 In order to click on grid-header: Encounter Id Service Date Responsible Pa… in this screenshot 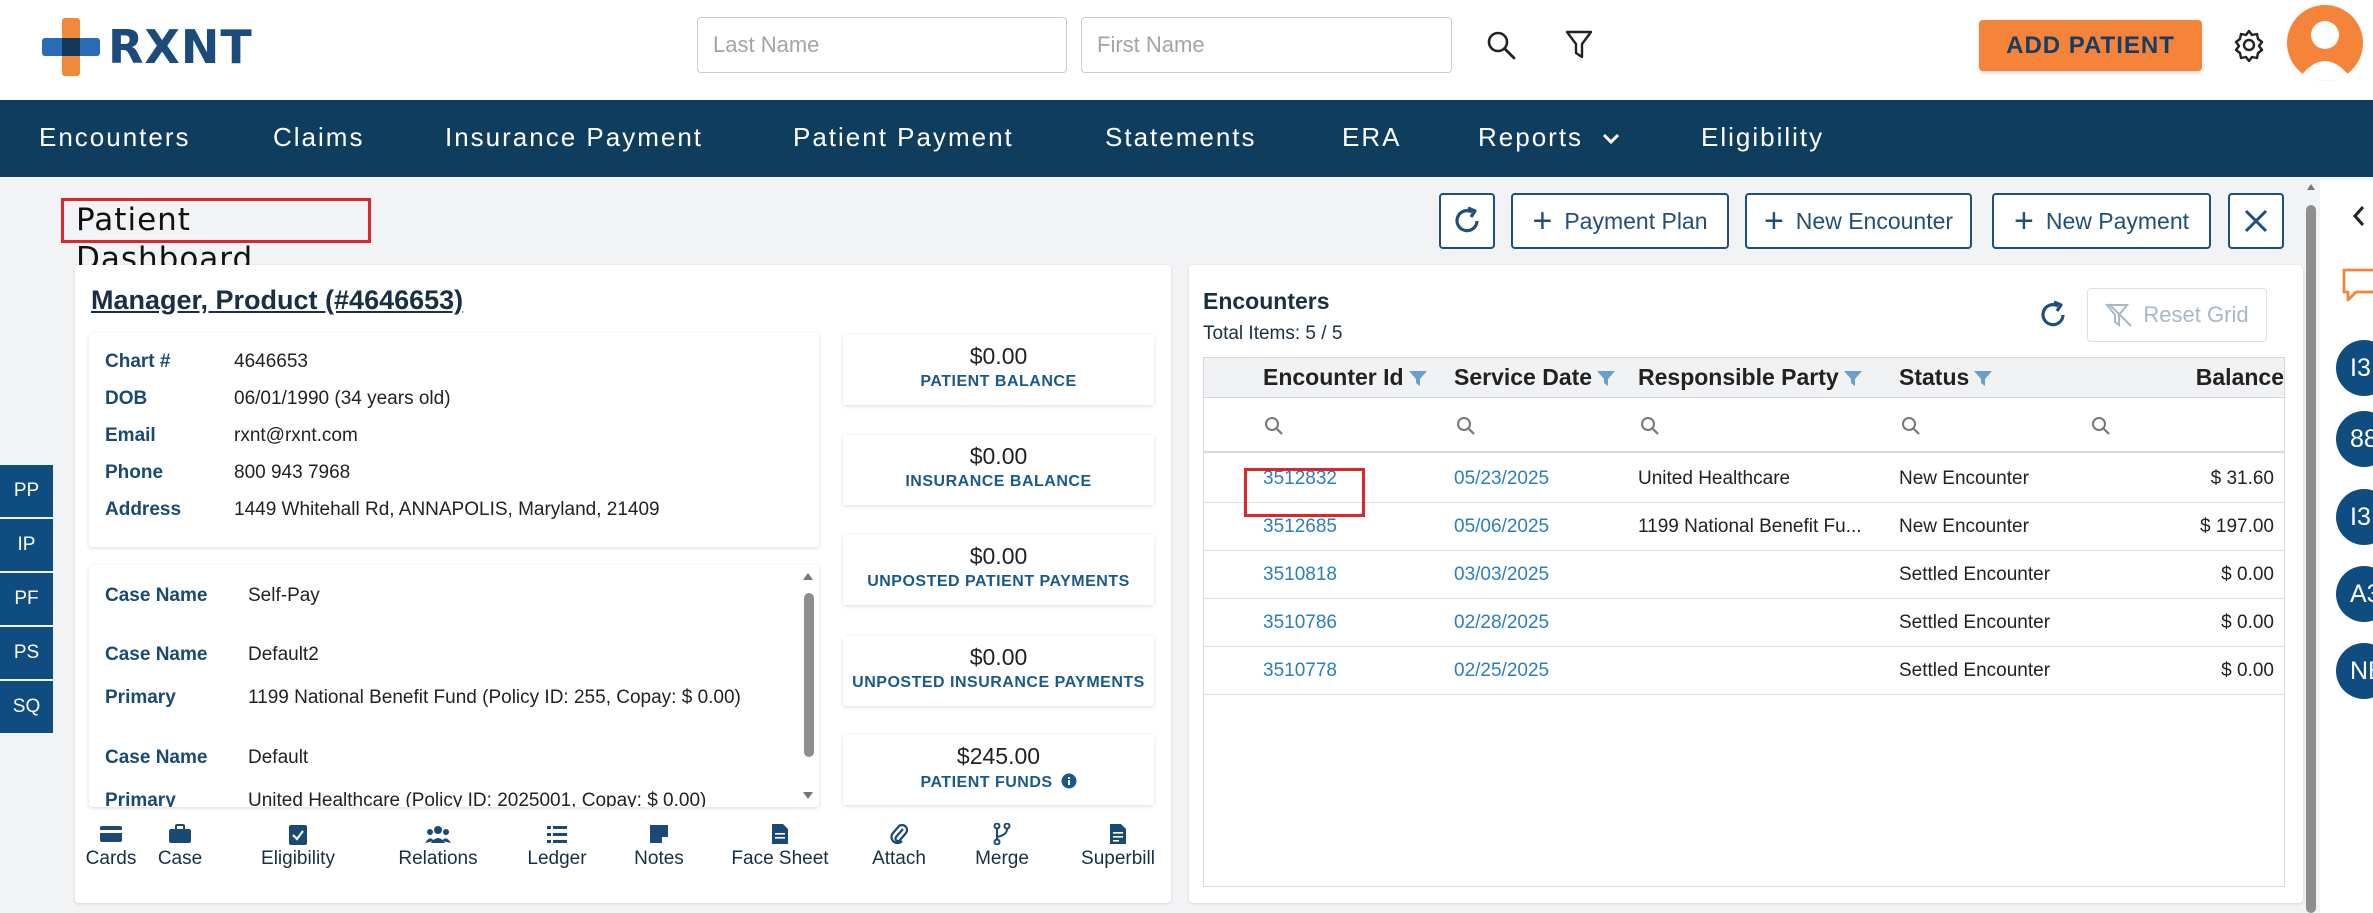, I will do `click(1744, 378)`.